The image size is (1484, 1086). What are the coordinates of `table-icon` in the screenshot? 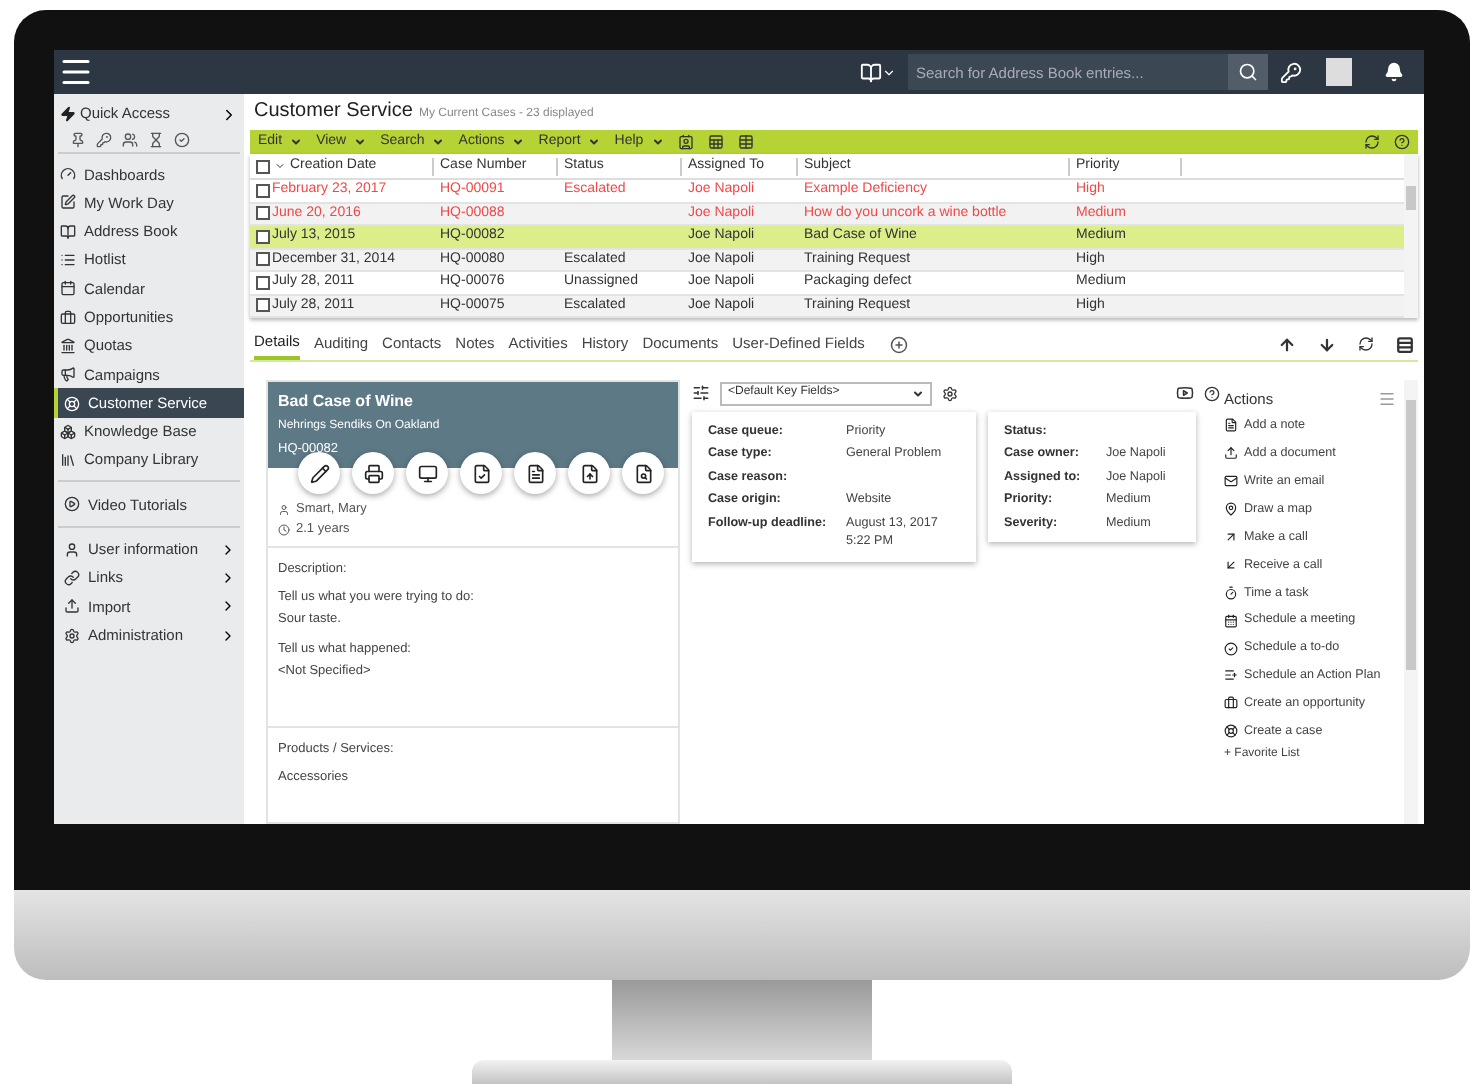 It's located at (745, 142).